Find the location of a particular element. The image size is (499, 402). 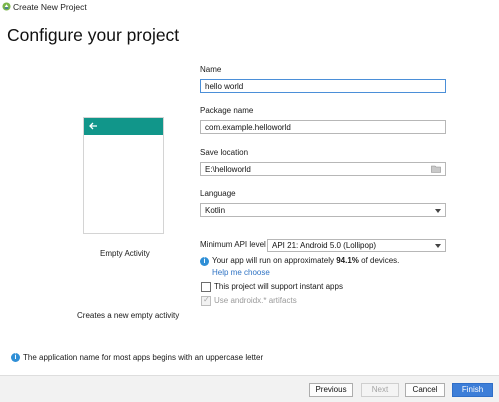

instant-apps-checkbox is located at coordinates (206, 287).